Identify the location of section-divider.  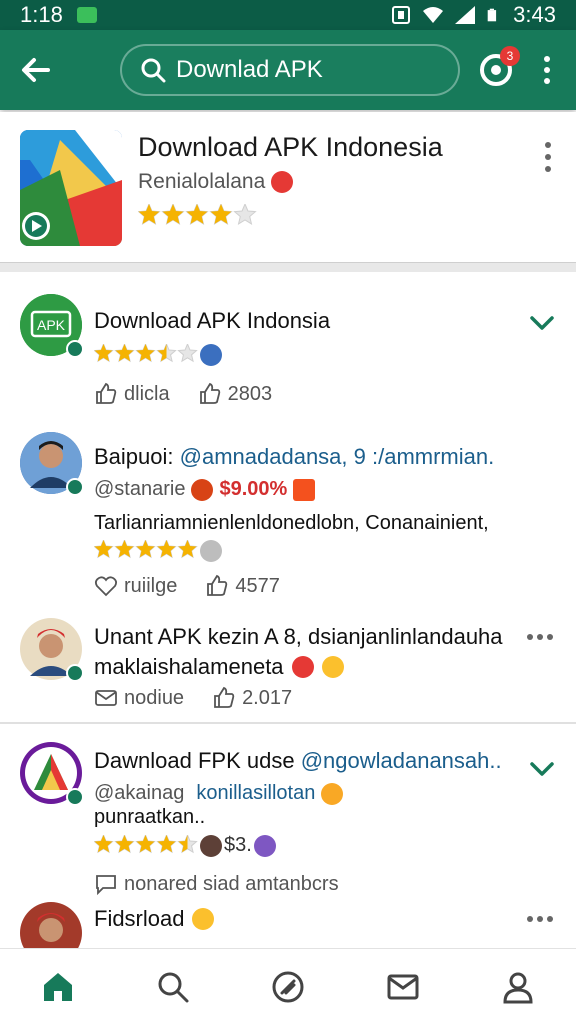
(288, 267).